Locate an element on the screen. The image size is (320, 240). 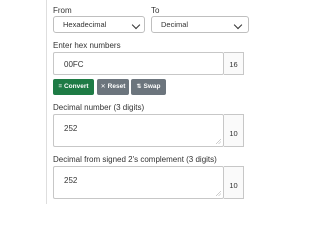
decimal-result-value: 252 is located at coordinates (71, 128).